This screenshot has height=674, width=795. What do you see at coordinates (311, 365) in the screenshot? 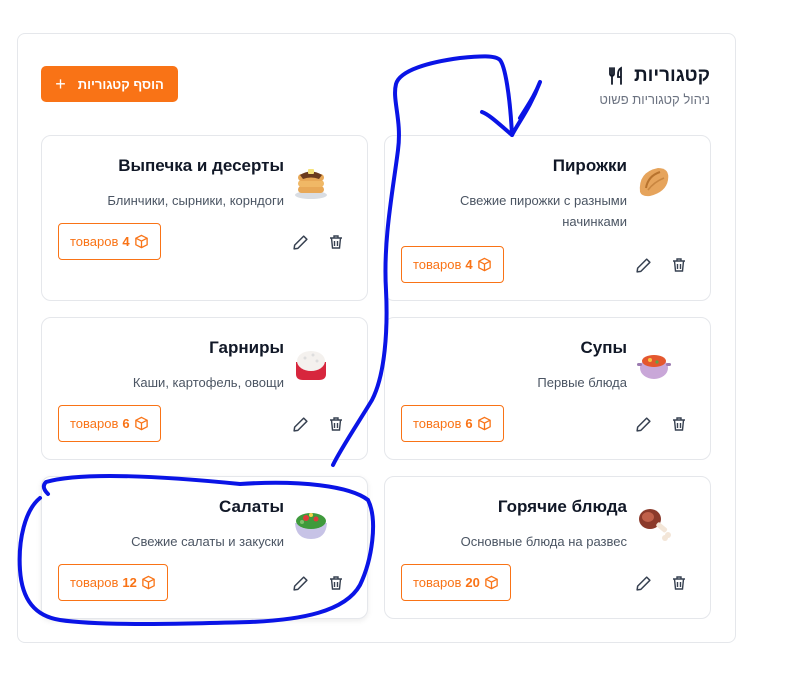
I see `rice-bowl-icon` at bounding box center [311, 365].